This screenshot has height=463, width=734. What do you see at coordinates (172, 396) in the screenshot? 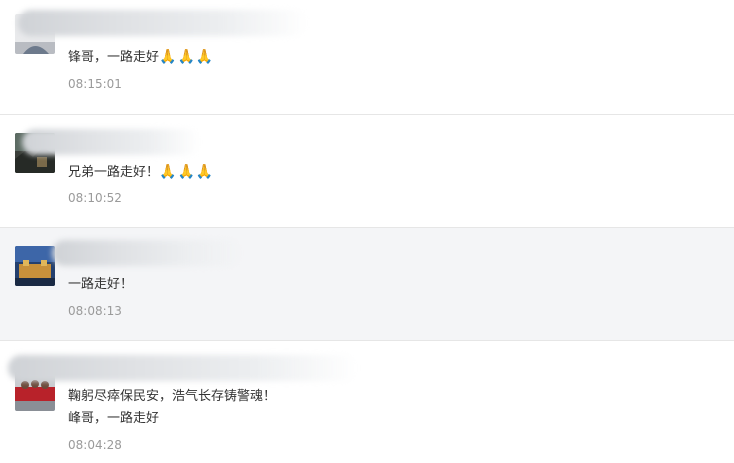
I see `comment-text-line-1: 鞠躬尽瘁保民安，浩气长存铸警魂！` at bounding box center [172, 396].